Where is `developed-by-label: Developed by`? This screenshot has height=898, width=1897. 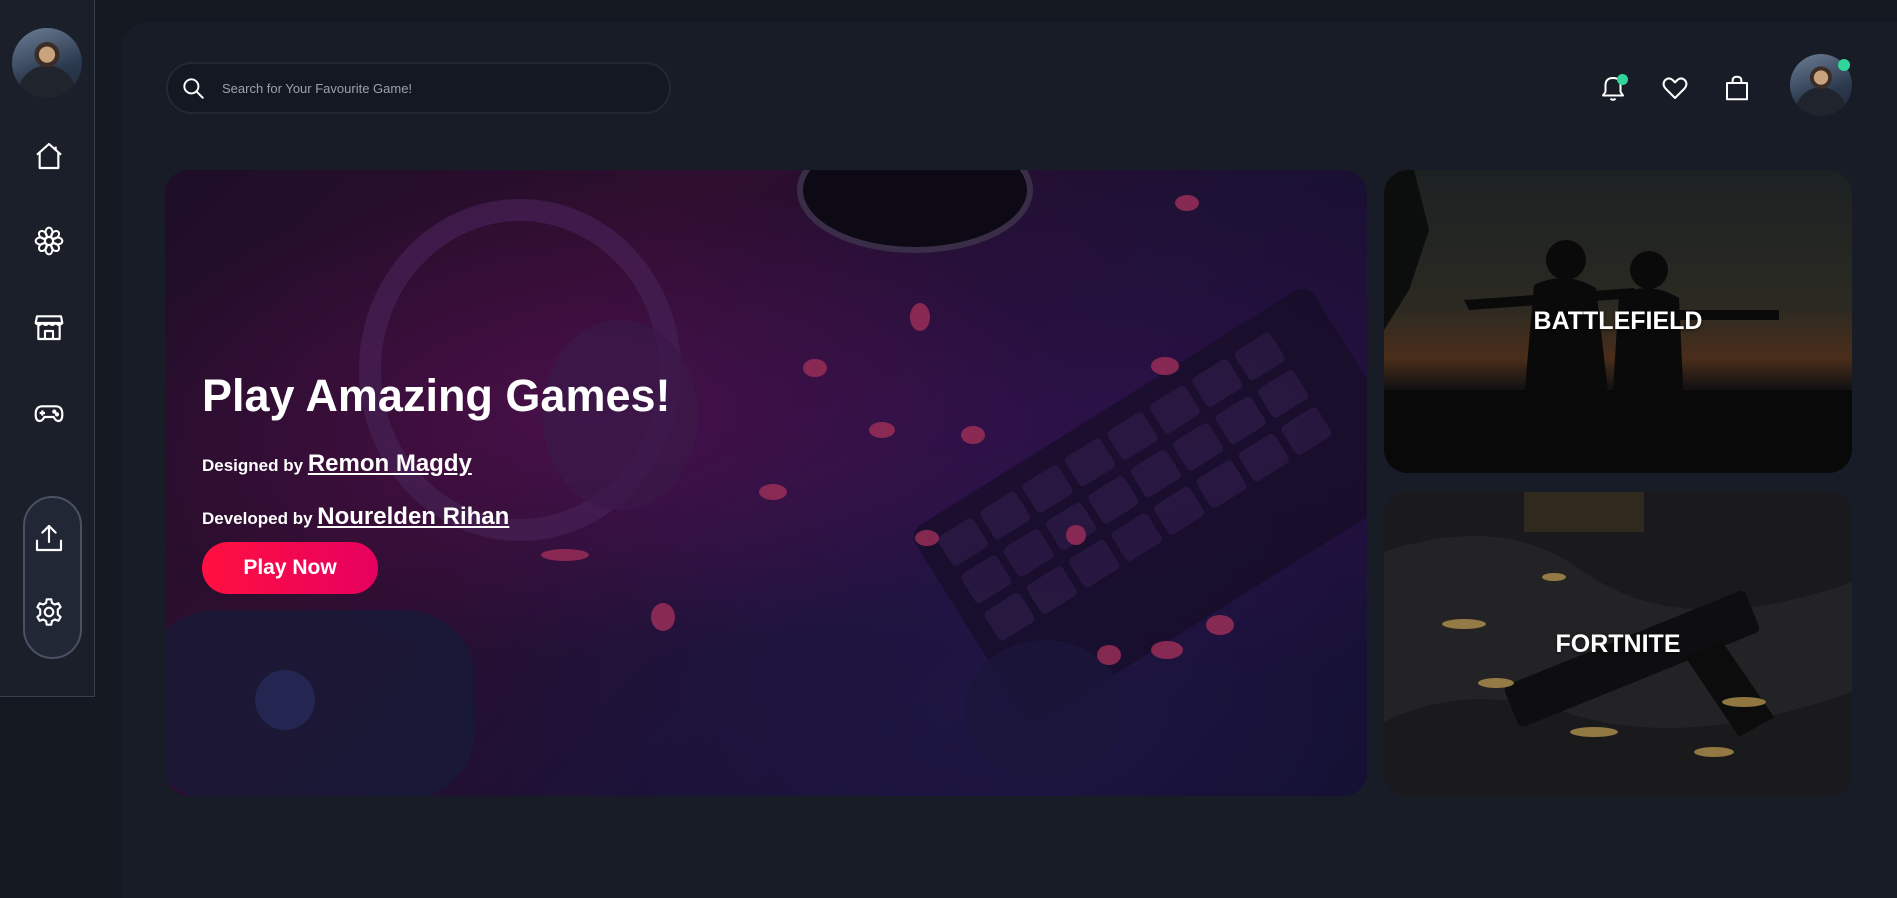 developed-by-label: Developed by is located at coordinates (257, 518).